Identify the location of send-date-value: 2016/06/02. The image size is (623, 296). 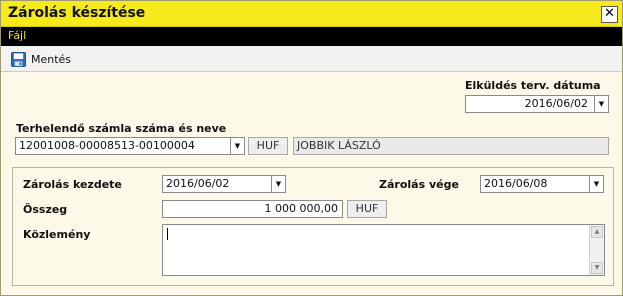
(556, 103).